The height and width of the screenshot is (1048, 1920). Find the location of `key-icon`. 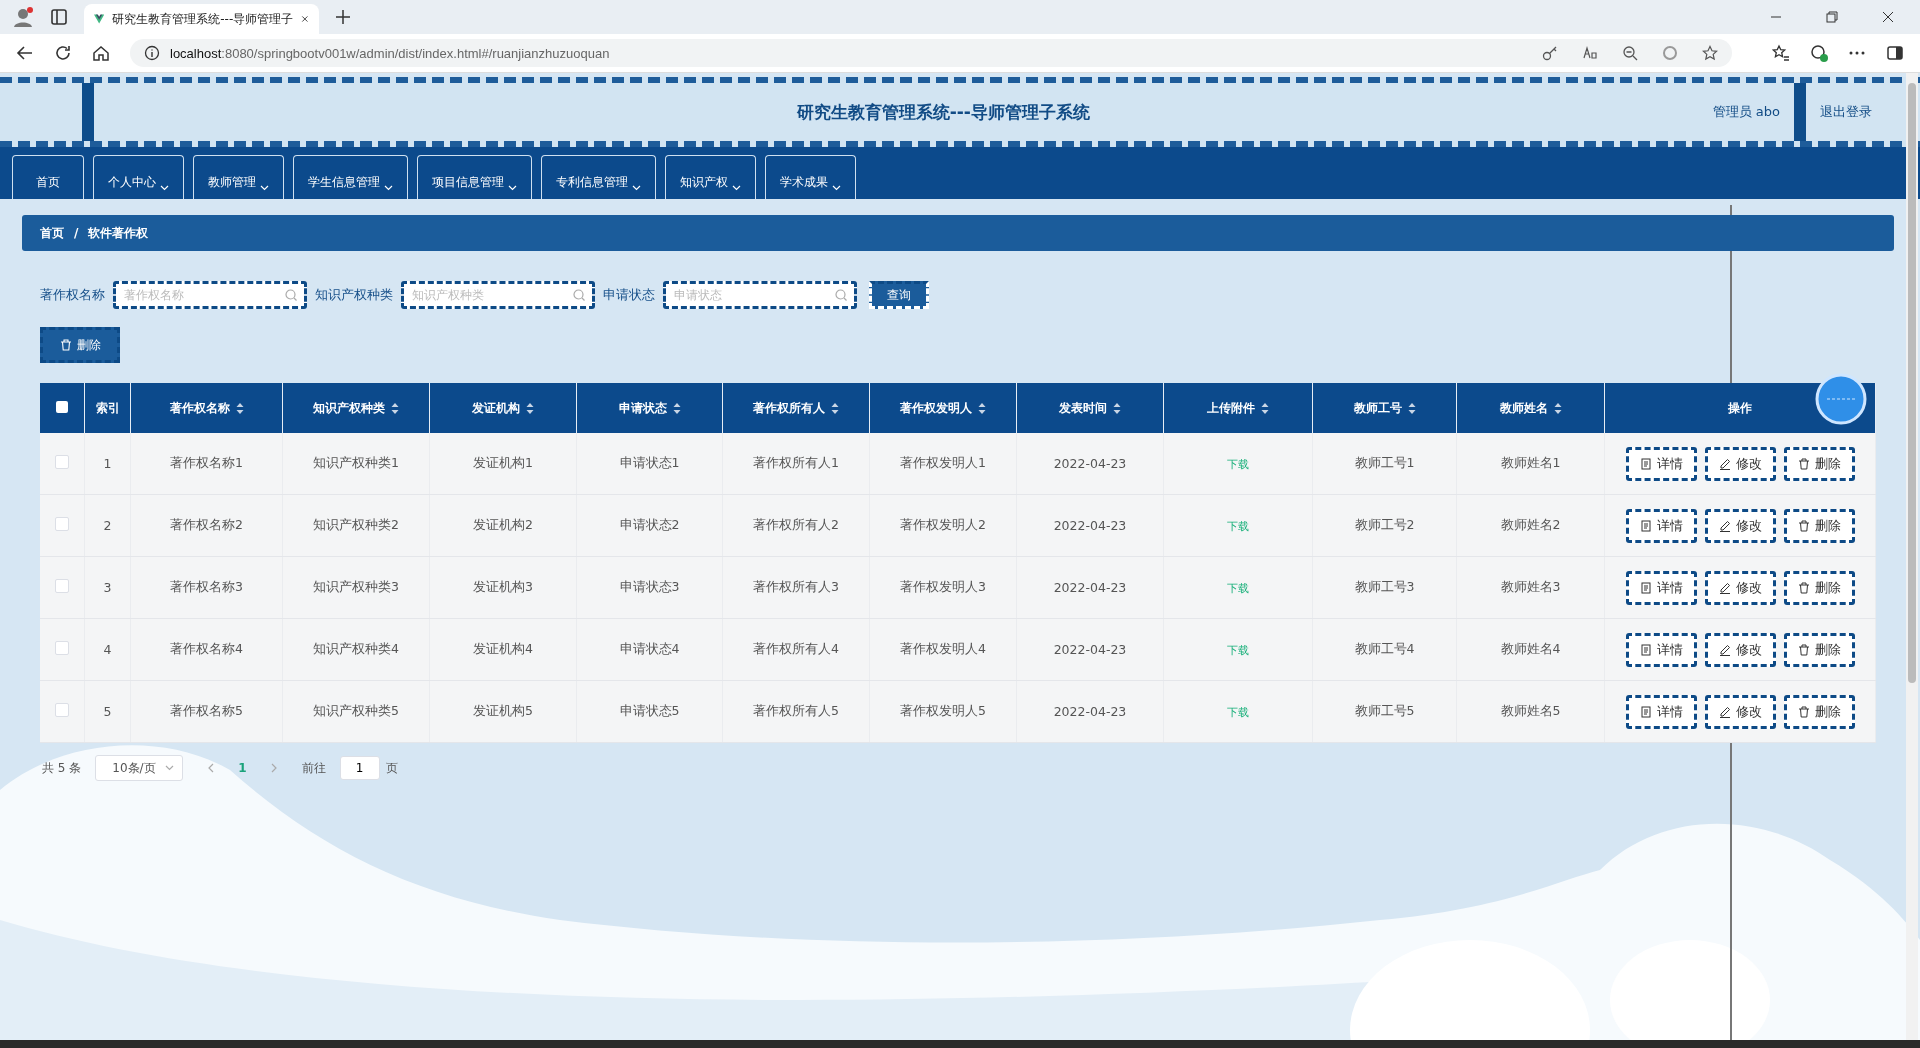

key-icon is located at coordinates (1550, 53).